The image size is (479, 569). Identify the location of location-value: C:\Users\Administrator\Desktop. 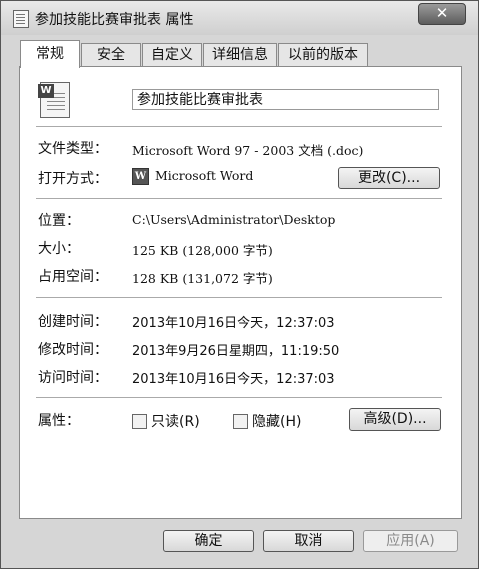
(234, 219).